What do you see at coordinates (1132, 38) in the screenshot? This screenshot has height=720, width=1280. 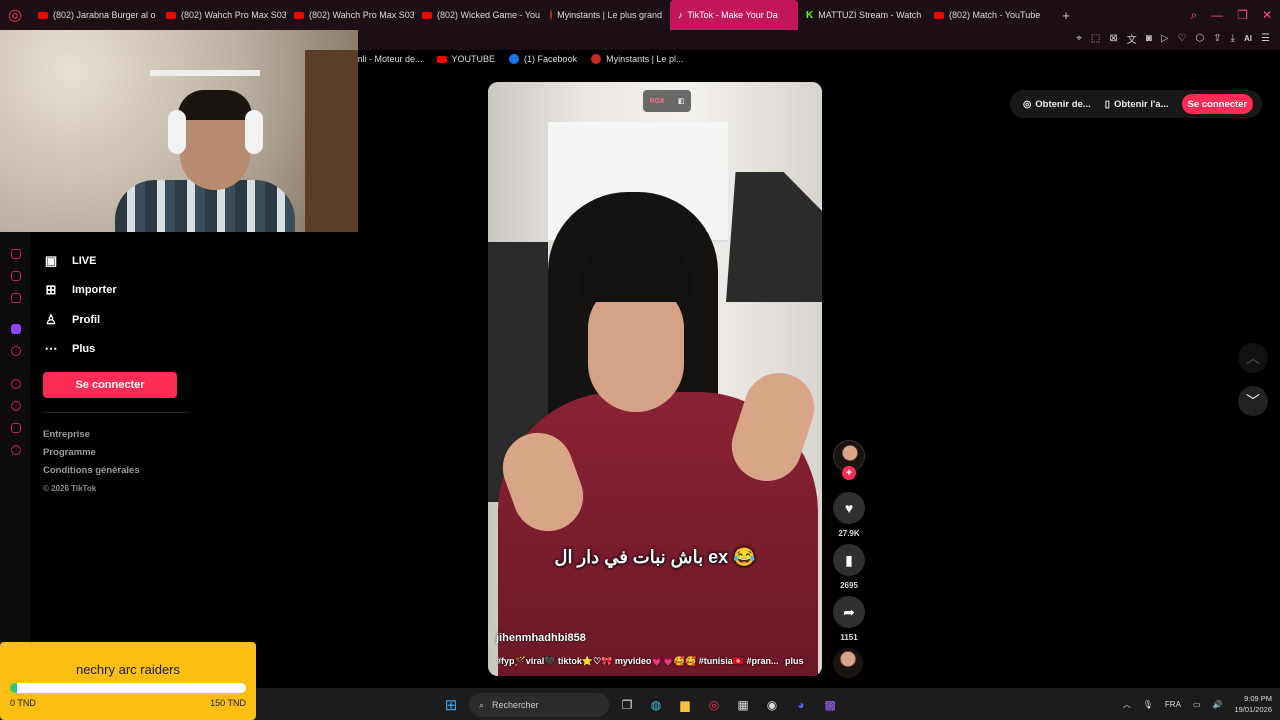 I see `translate-icon: 文` at bounding box center [1132, 38].